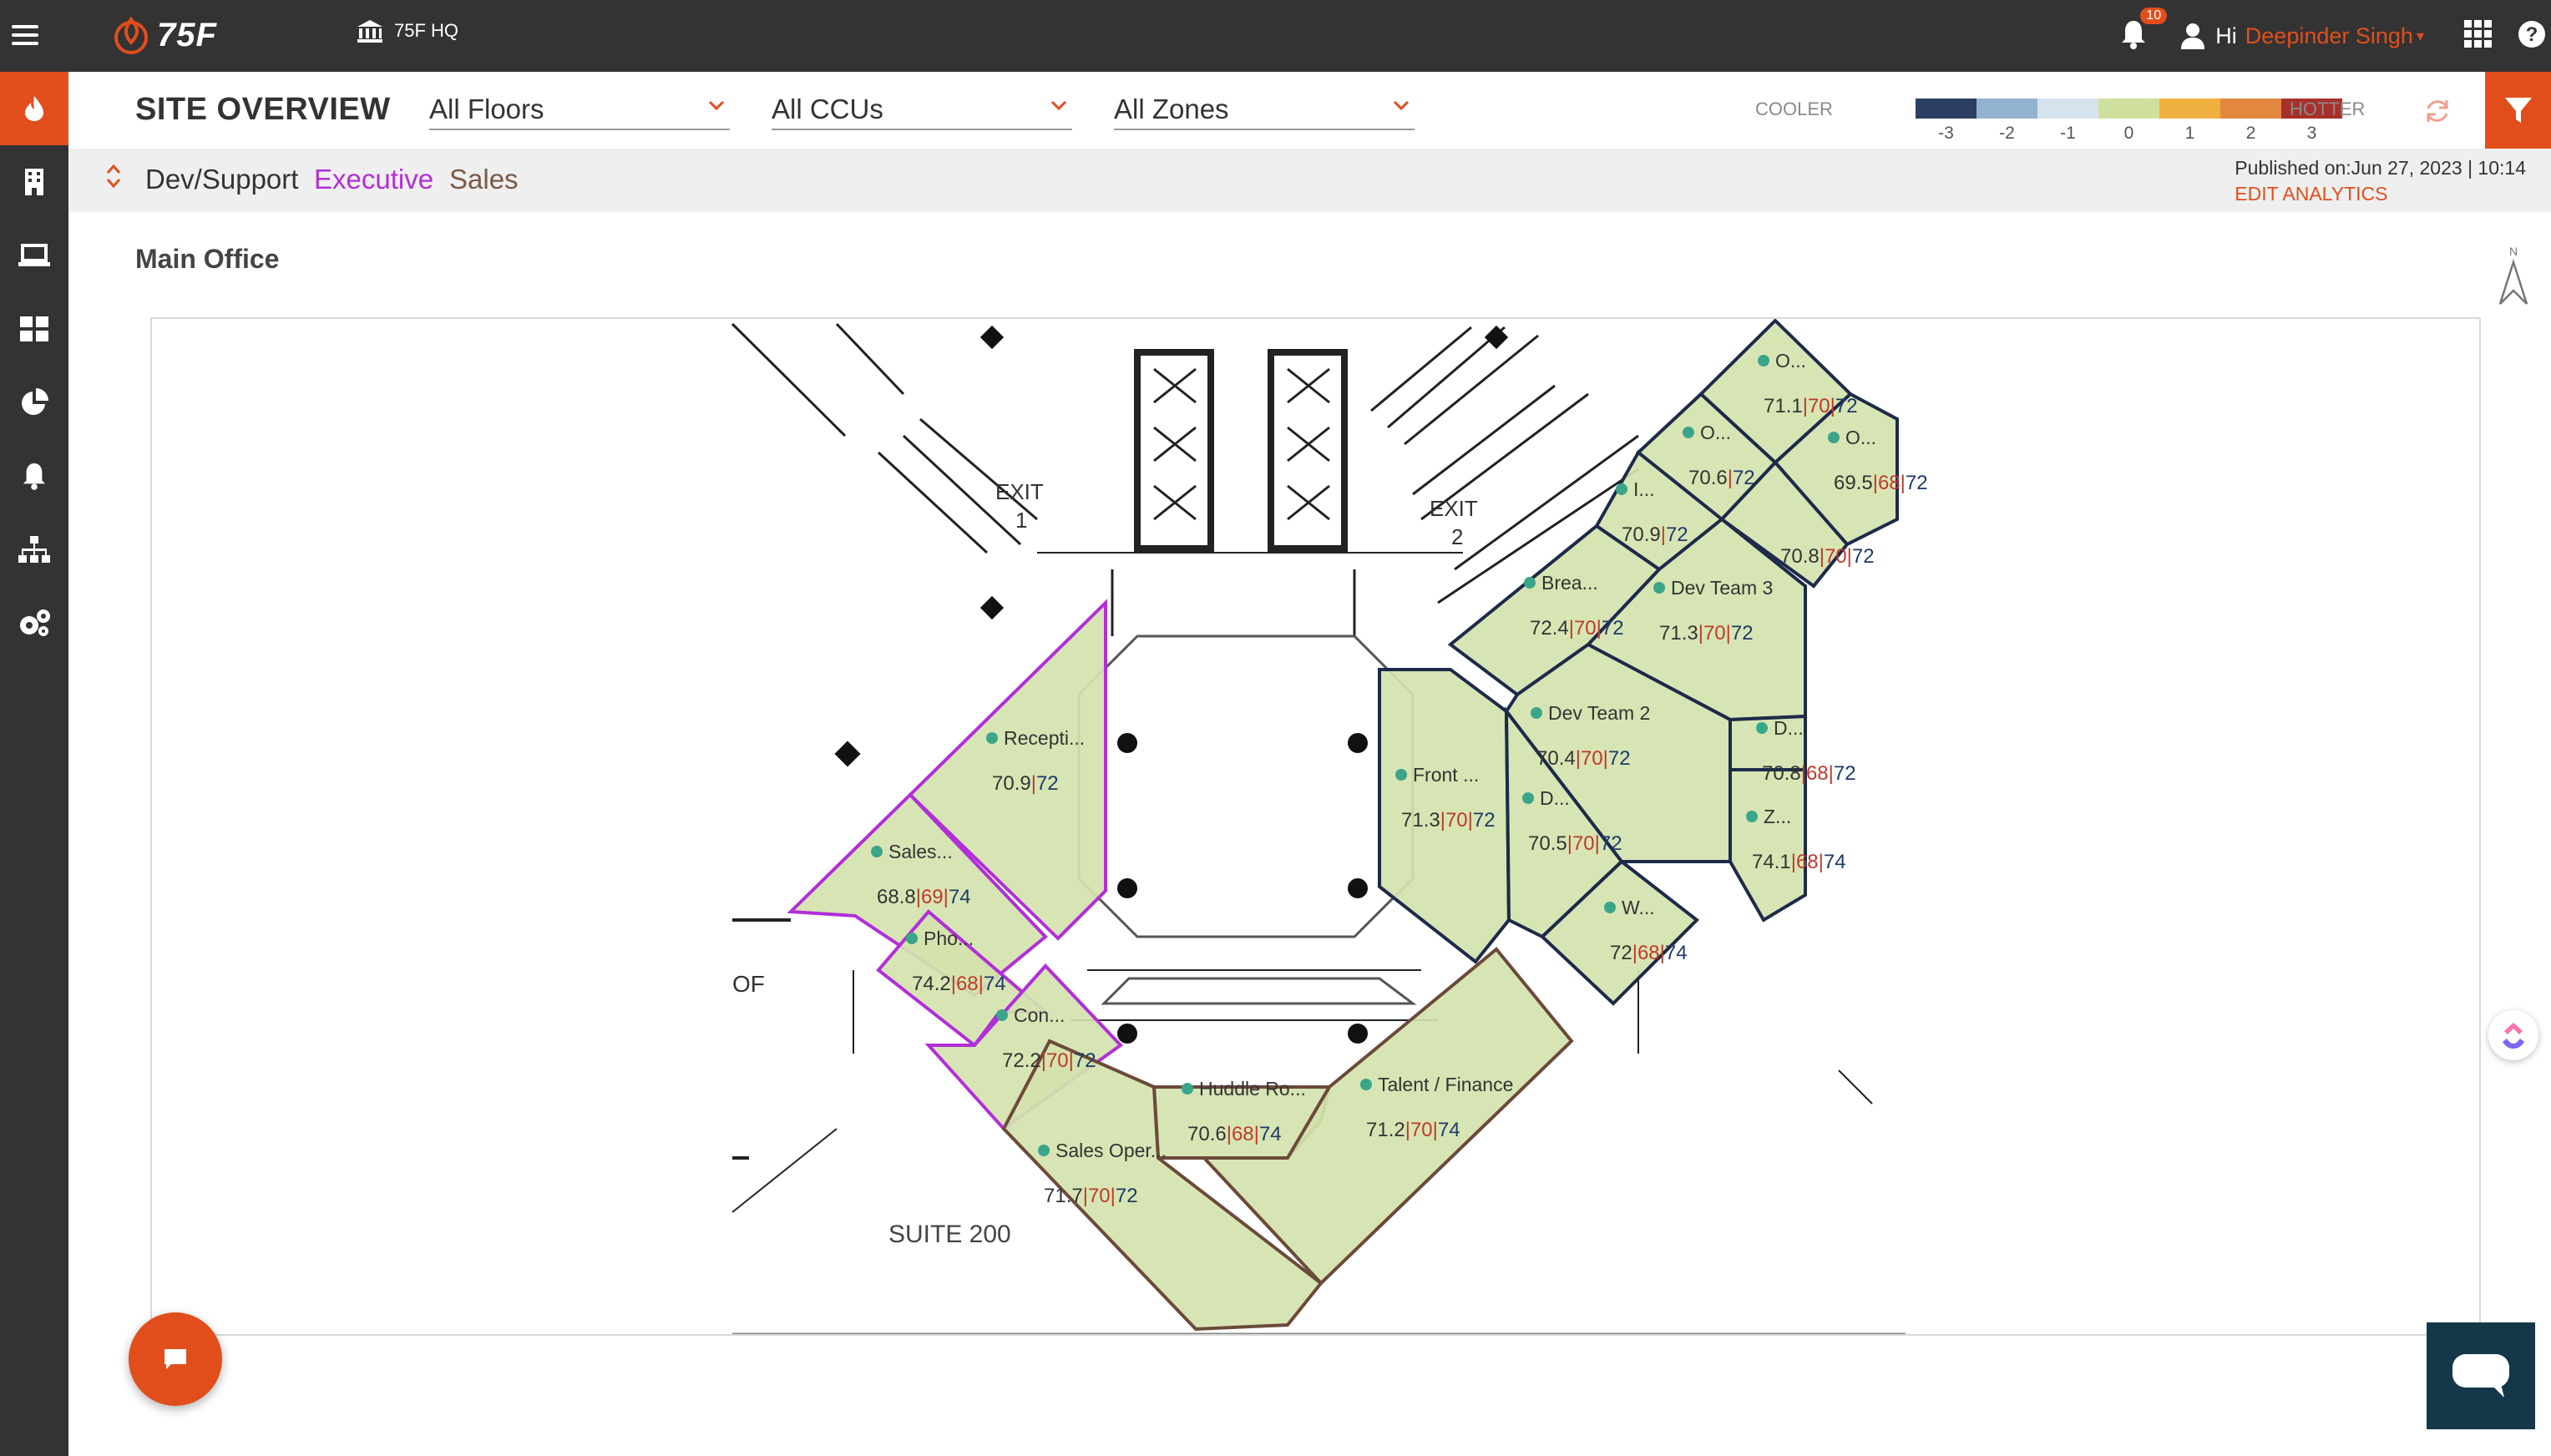  I want to click on zone-temperatures: 71.1|70|72, so click(1811, 406).